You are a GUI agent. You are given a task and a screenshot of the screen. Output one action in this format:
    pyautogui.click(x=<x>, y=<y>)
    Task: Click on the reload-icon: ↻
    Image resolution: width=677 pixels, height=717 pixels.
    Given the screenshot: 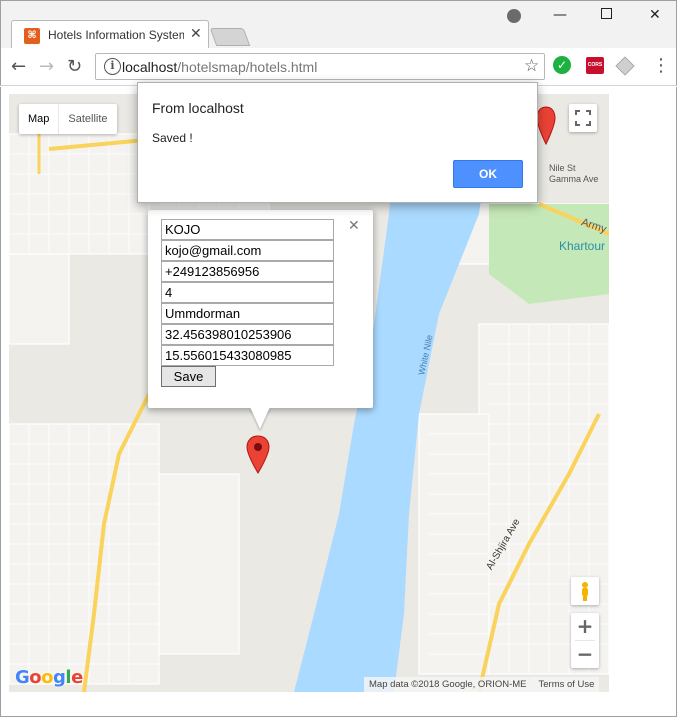 What is the action you would take?
    pyautogui.click(x=74, y=66)
    